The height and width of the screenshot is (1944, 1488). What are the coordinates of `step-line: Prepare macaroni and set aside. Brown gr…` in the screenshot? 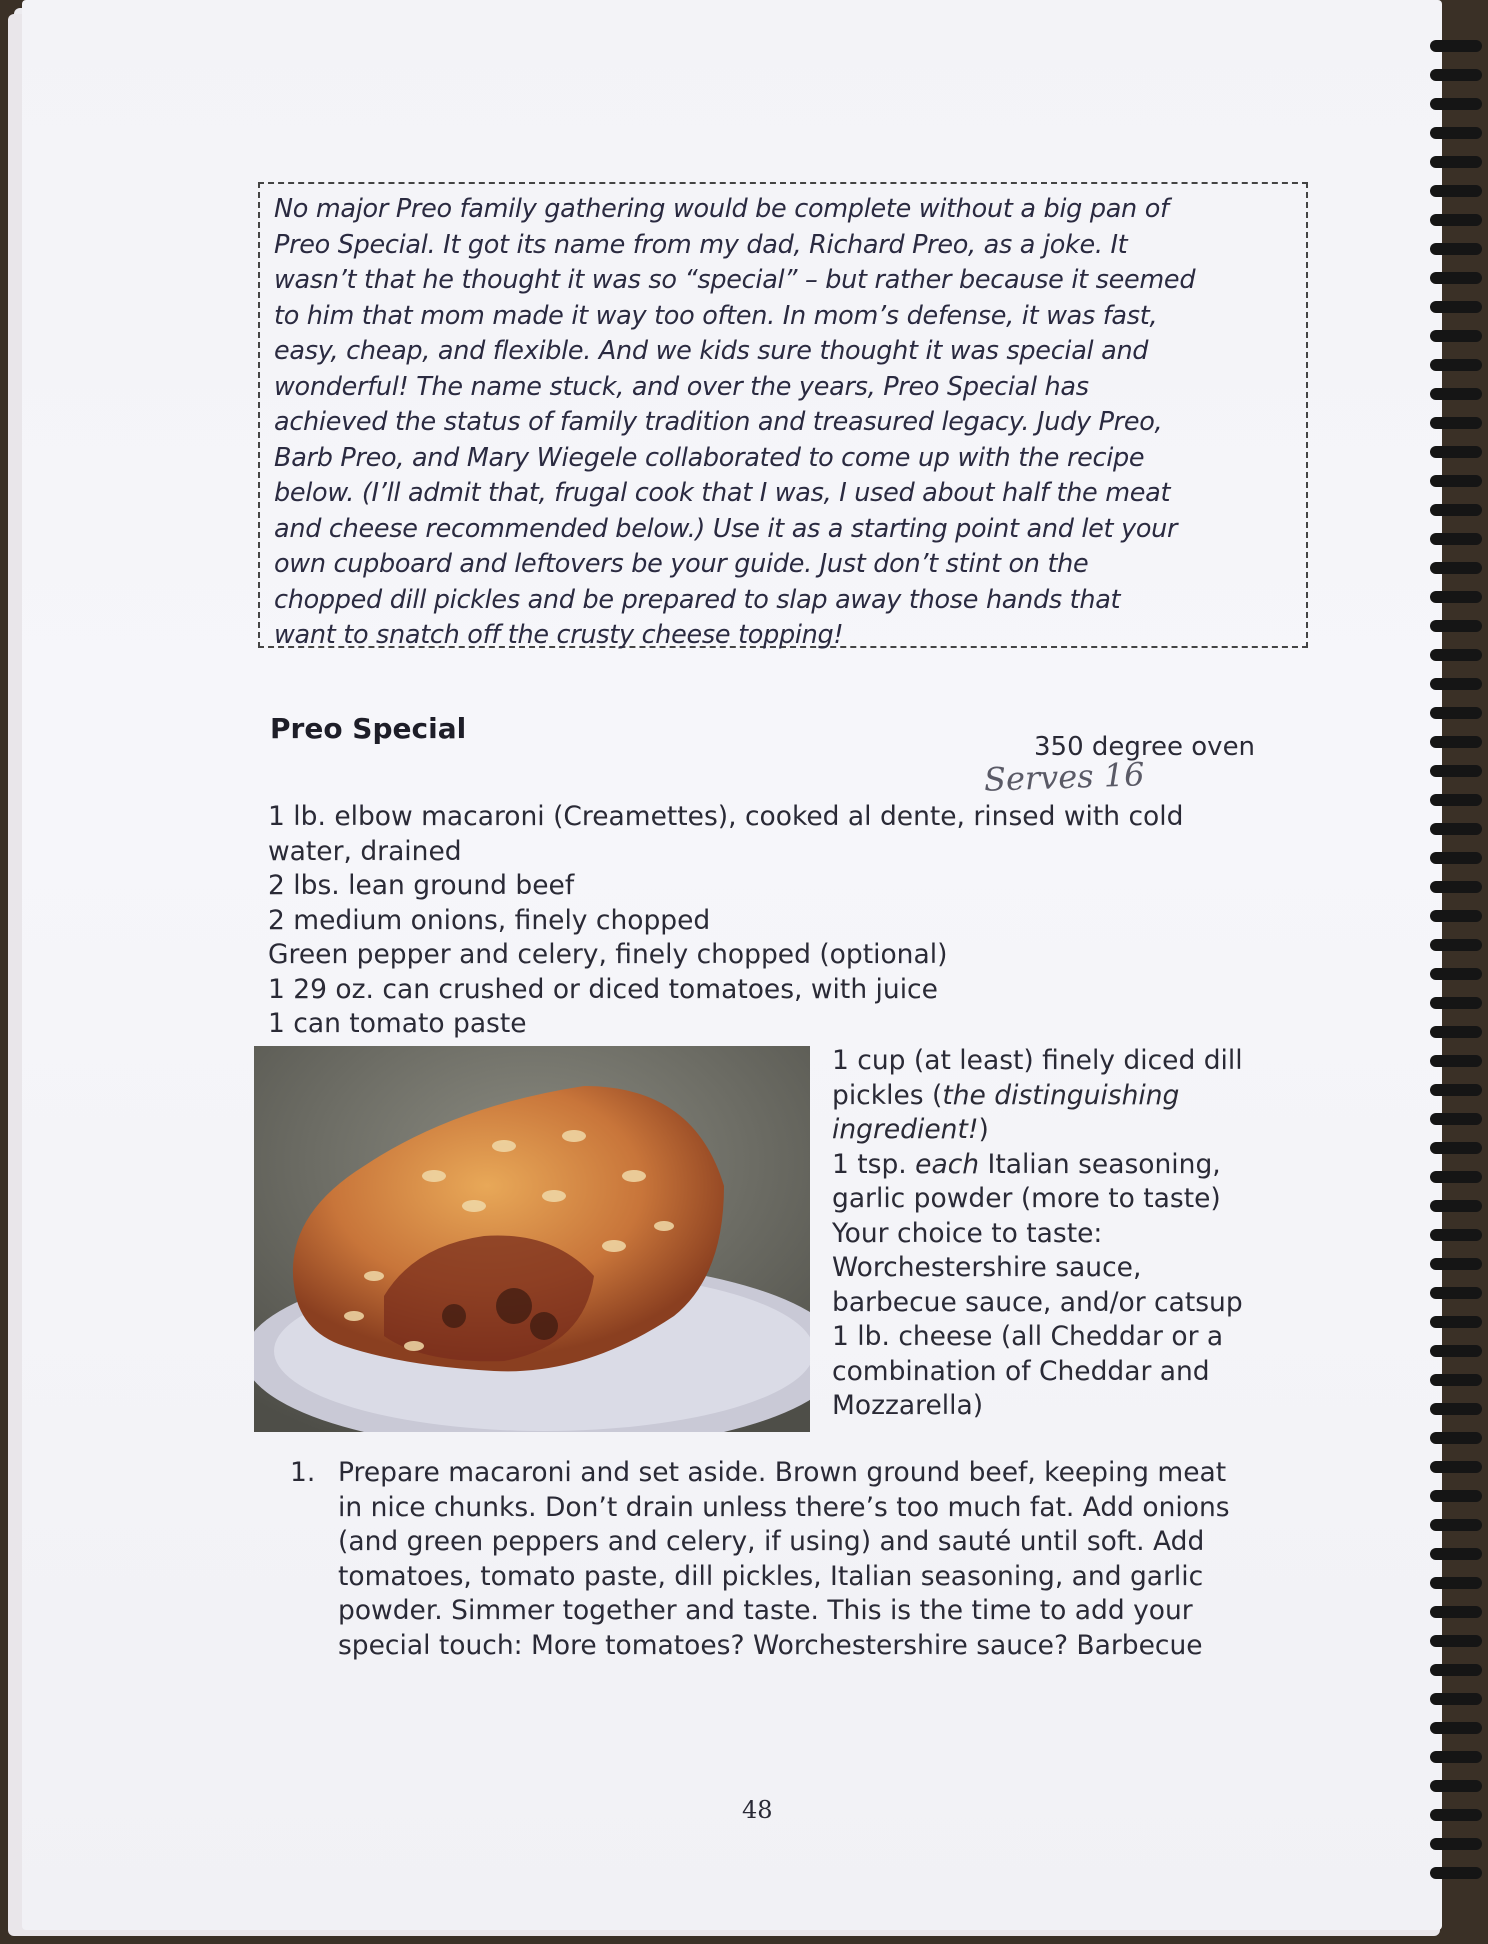 It's located at (782, 1472).